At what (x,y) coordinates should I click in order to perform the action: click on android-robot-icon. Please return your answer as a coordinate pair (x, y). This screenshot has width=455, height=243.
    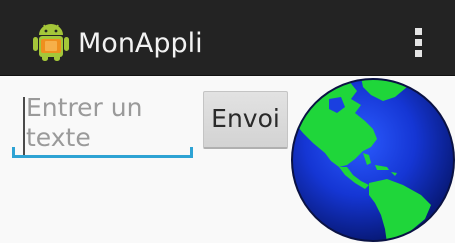
    Looking at the image, I should click on (51, 42).